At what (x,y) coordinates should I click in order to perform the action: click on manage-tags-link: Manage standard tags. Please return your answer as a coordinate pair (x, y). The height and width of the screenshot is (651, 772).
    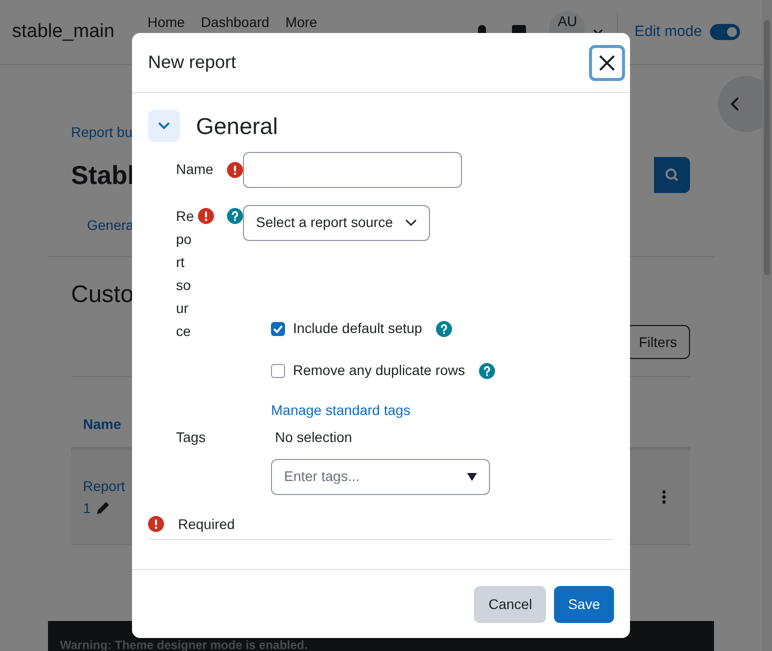
    Looking at the image, I should click on (340, 410).